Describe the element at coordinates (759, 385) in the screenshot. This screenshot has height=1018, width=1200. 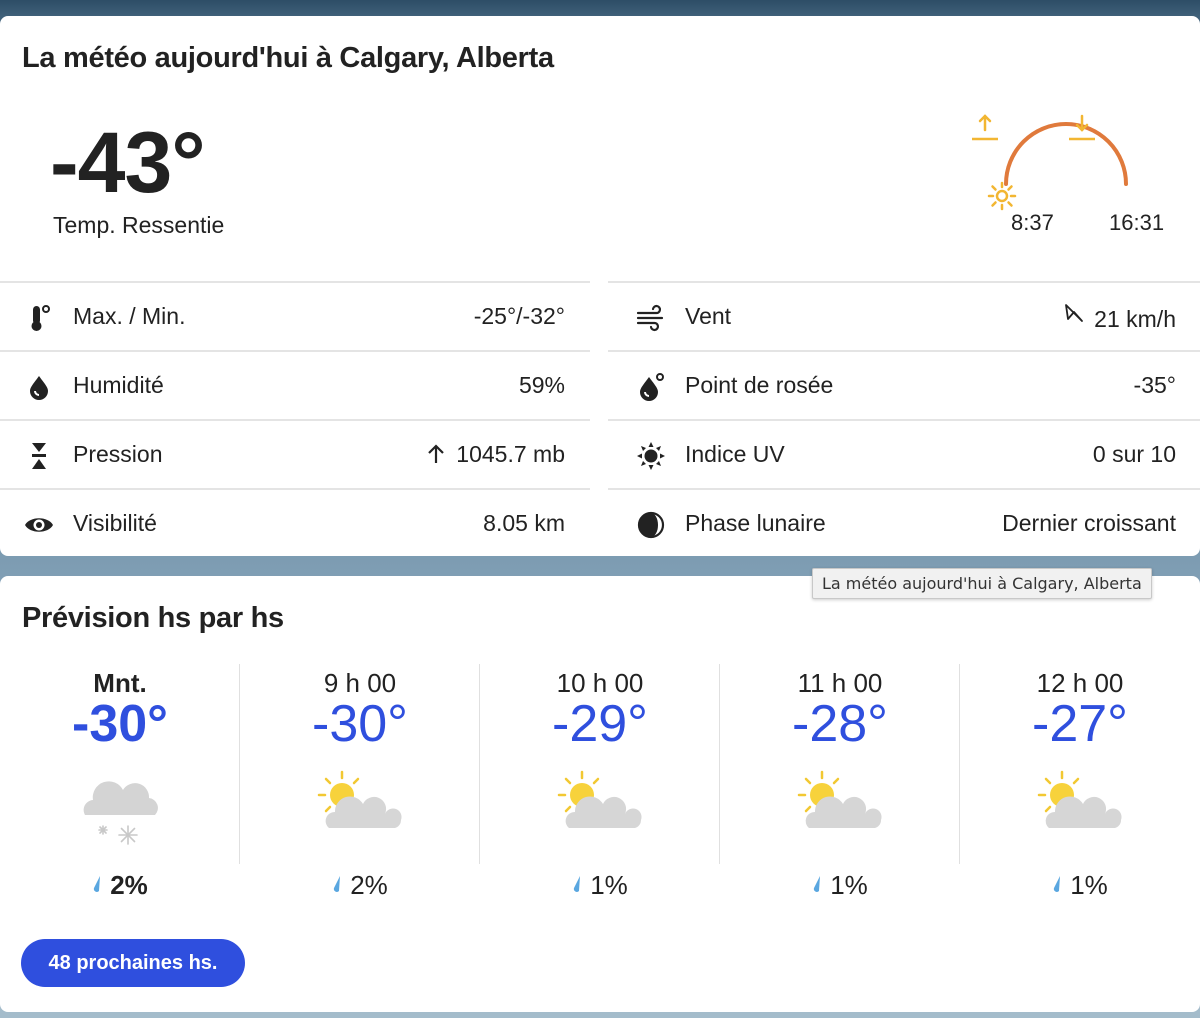
I see `detail-label: Point de rosée` at that location.